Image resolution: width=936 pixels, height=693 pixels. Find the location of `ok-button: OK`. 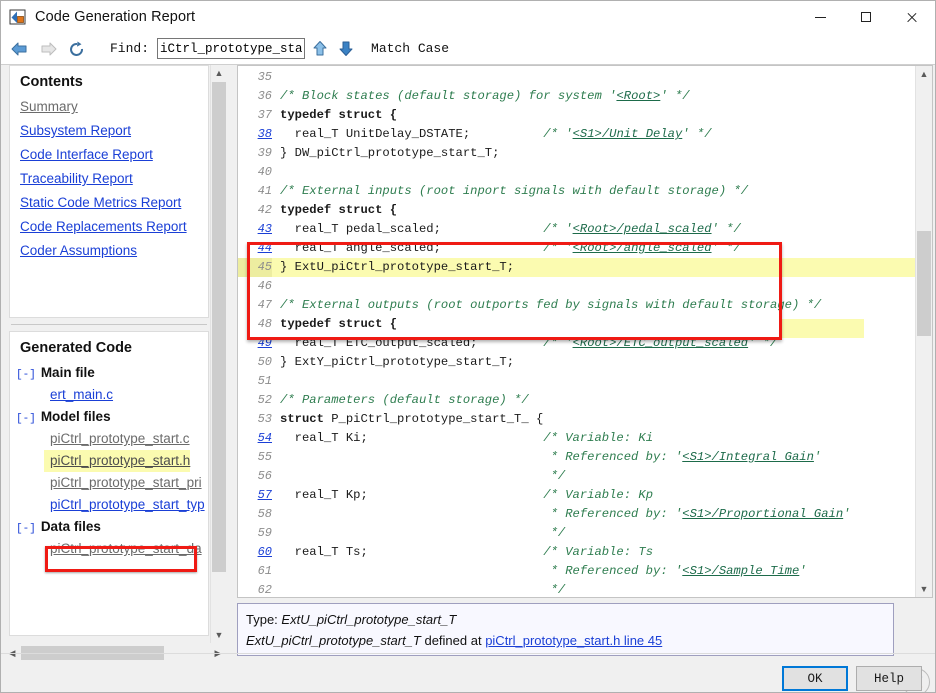

ok-button: OK is located at coordinates (815, 678).